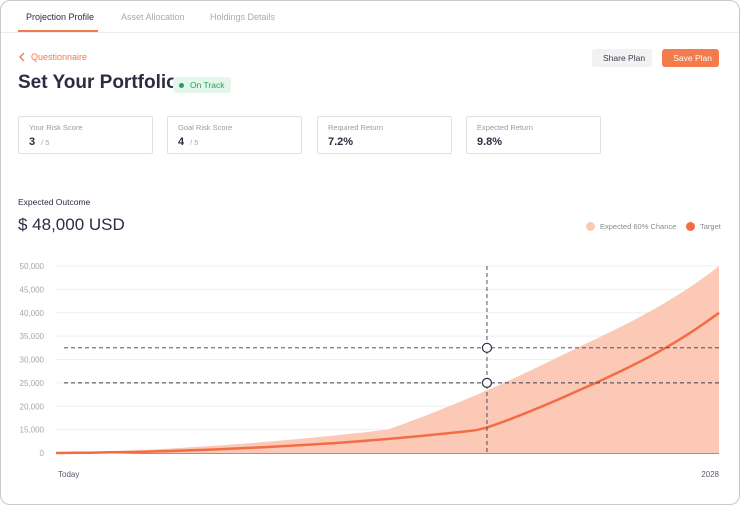  I want to click on legend-item-band: Expected 60% Chance, so click(631, 226).